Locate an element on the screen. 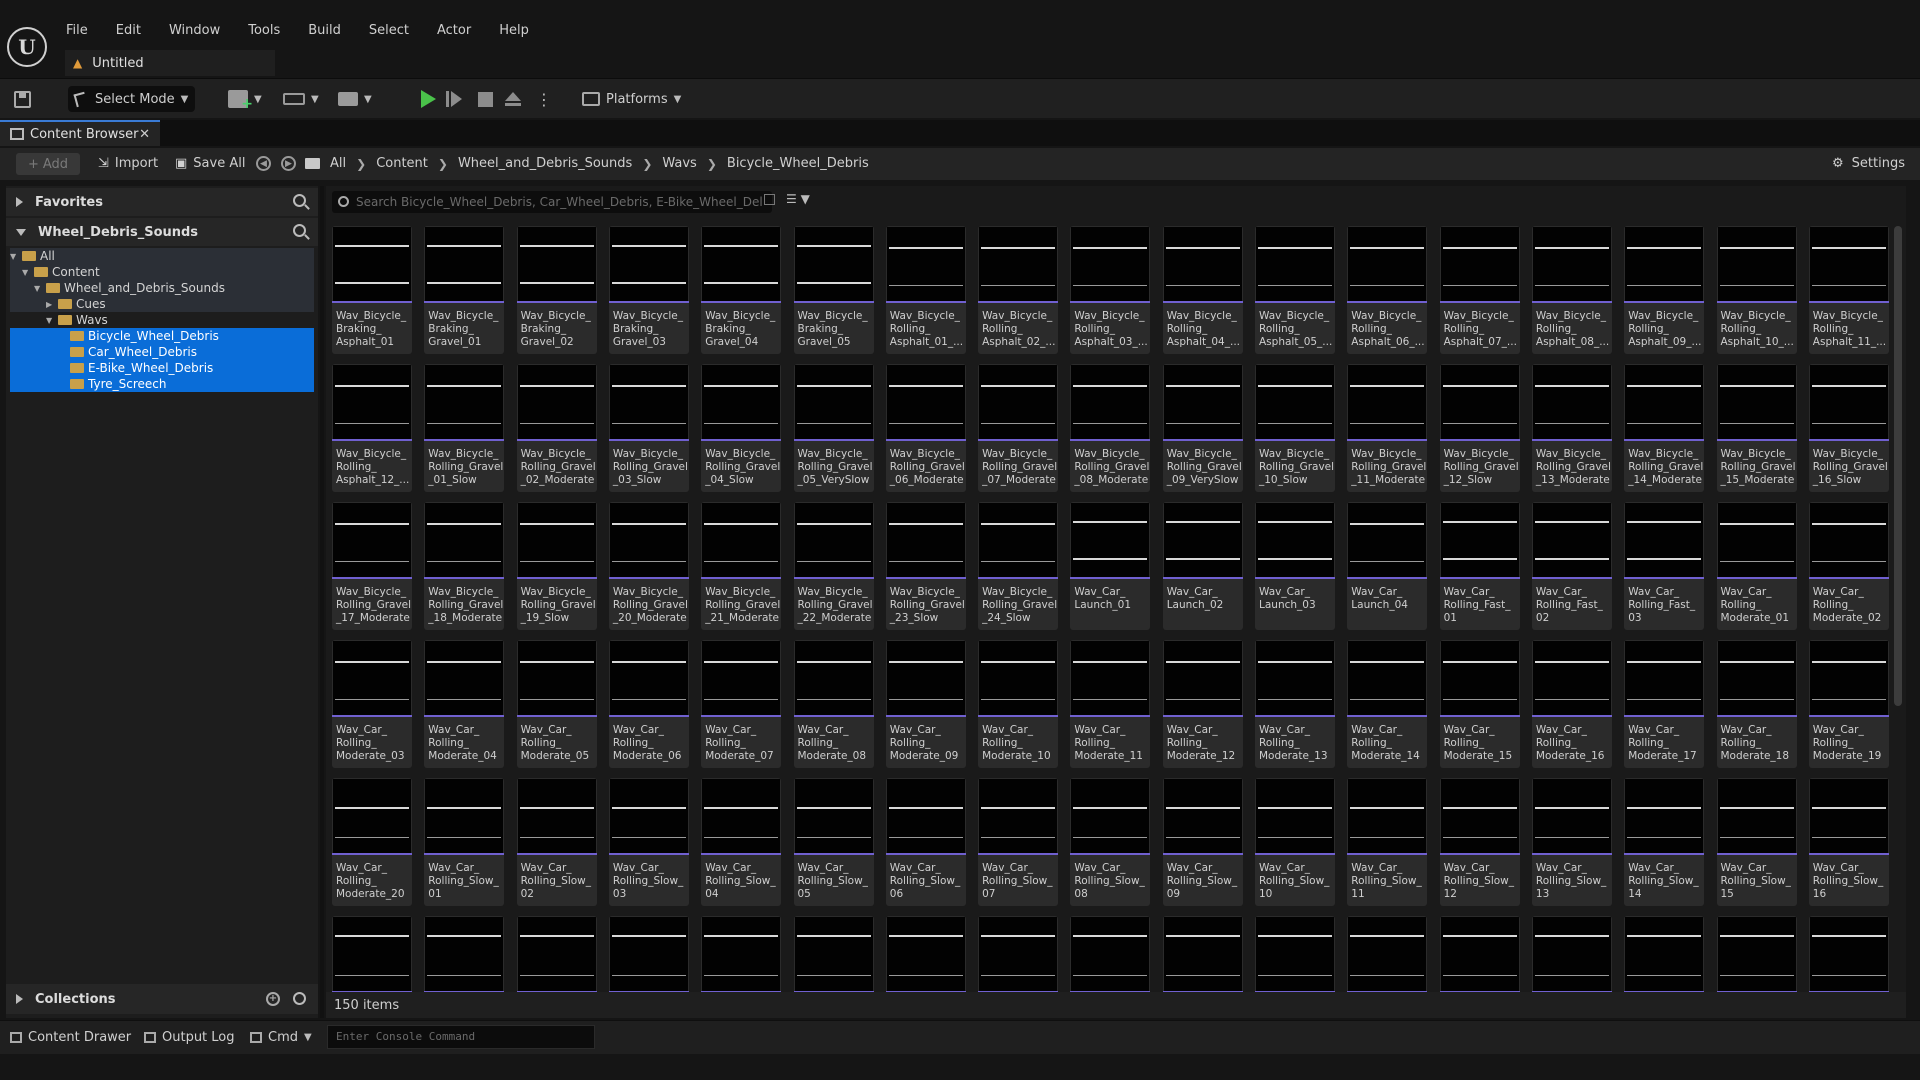 This screenshot has height=1080, width=1920. asset-tile: Wav_Car_ Rolling_Slow_ 14 is located at coordinates (1664, 842).